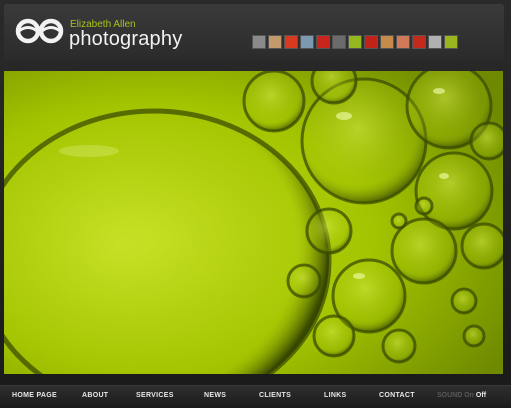  What do you see at coordinates (481, 395) in the screenshot?
I see `sound-off-button: Off` at bounding box center [481, 395].